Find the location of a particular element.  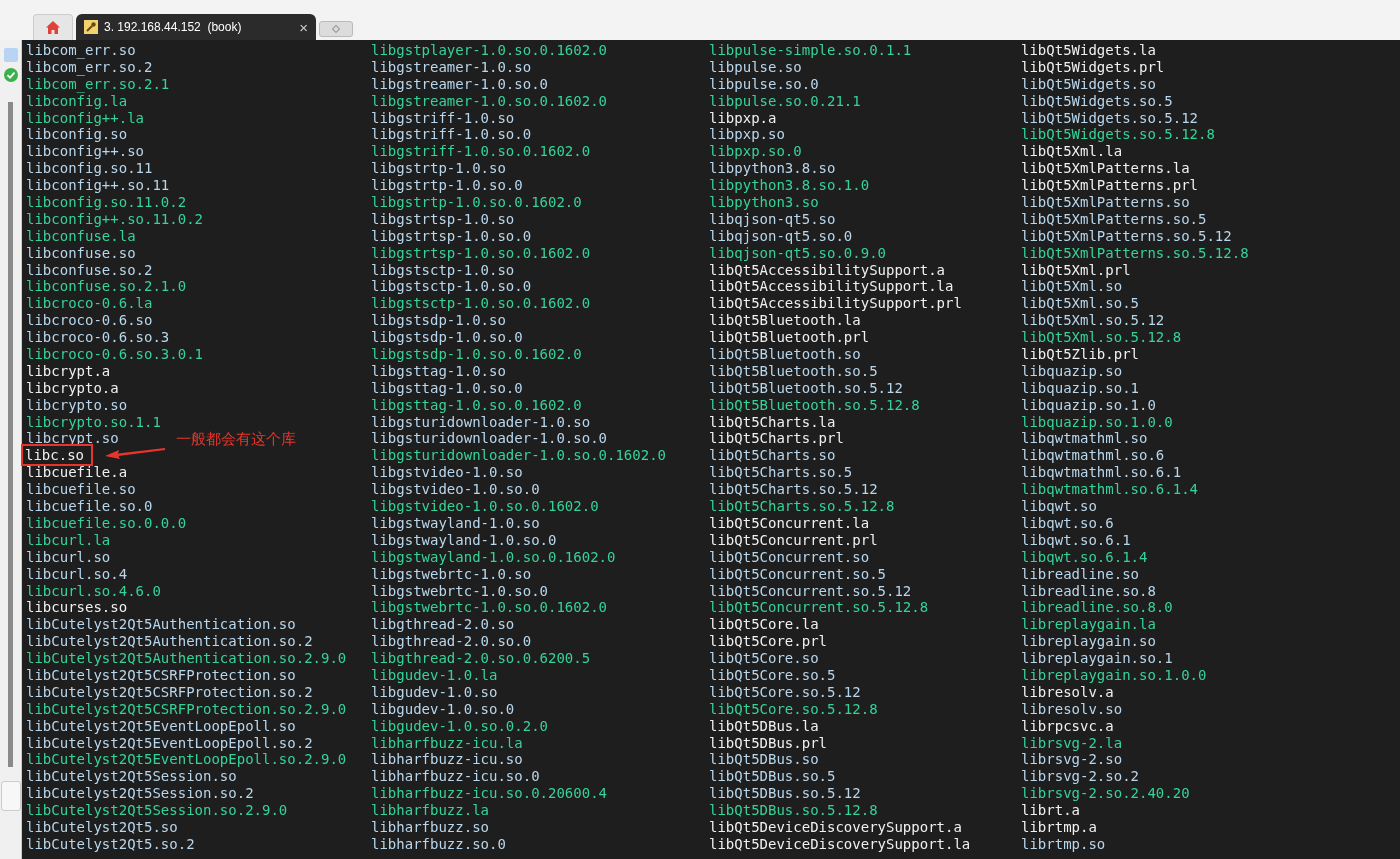

file-name: libconfig.la is located at coordinates (77, 100).